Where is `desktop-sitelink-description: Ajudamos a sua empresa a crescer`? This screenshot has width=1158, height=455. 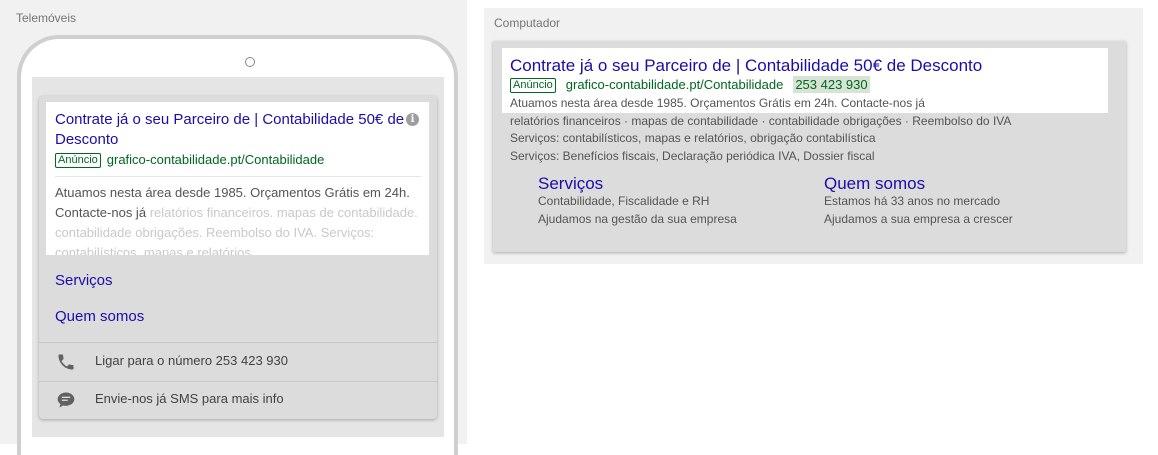
desktop-sitelink-description: Ajudamos a sua empresa a crescer is located at coordinates (918, 219).